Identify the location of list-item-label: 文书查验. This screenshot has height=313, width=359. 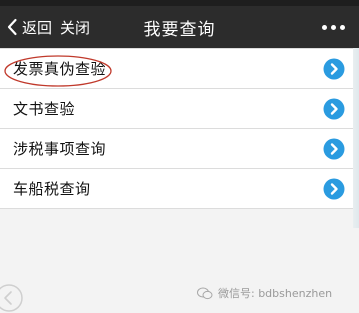
(44, 109).